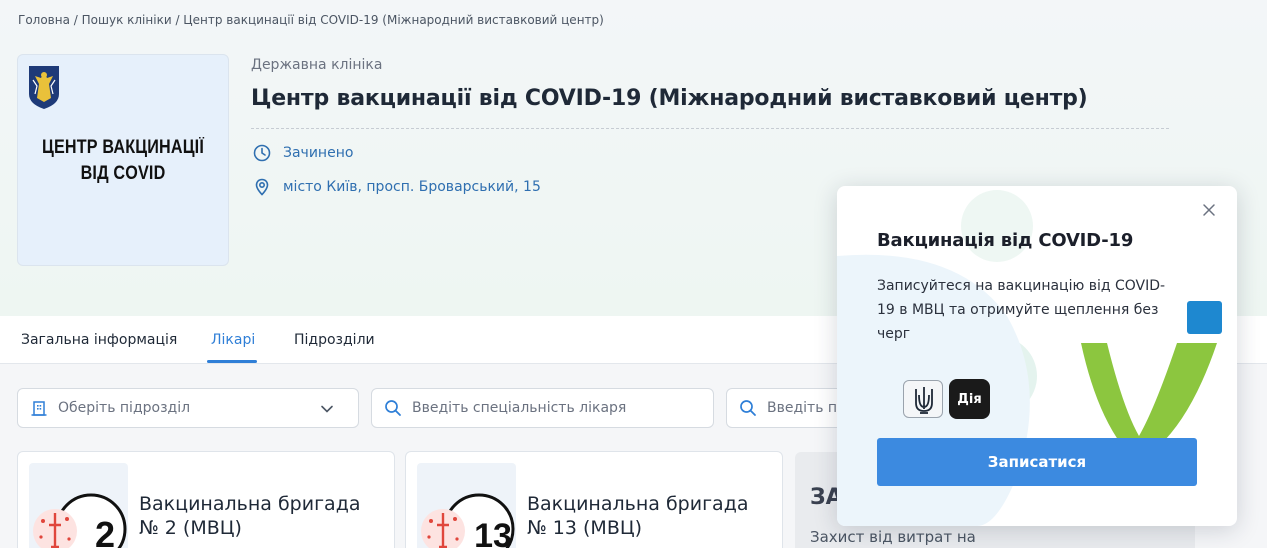 This screenshot has width=1267, height=548. What do you see at coordinates (39, 408) in the screenshot?
I see `building-icon` at bounding box center [39, 408].